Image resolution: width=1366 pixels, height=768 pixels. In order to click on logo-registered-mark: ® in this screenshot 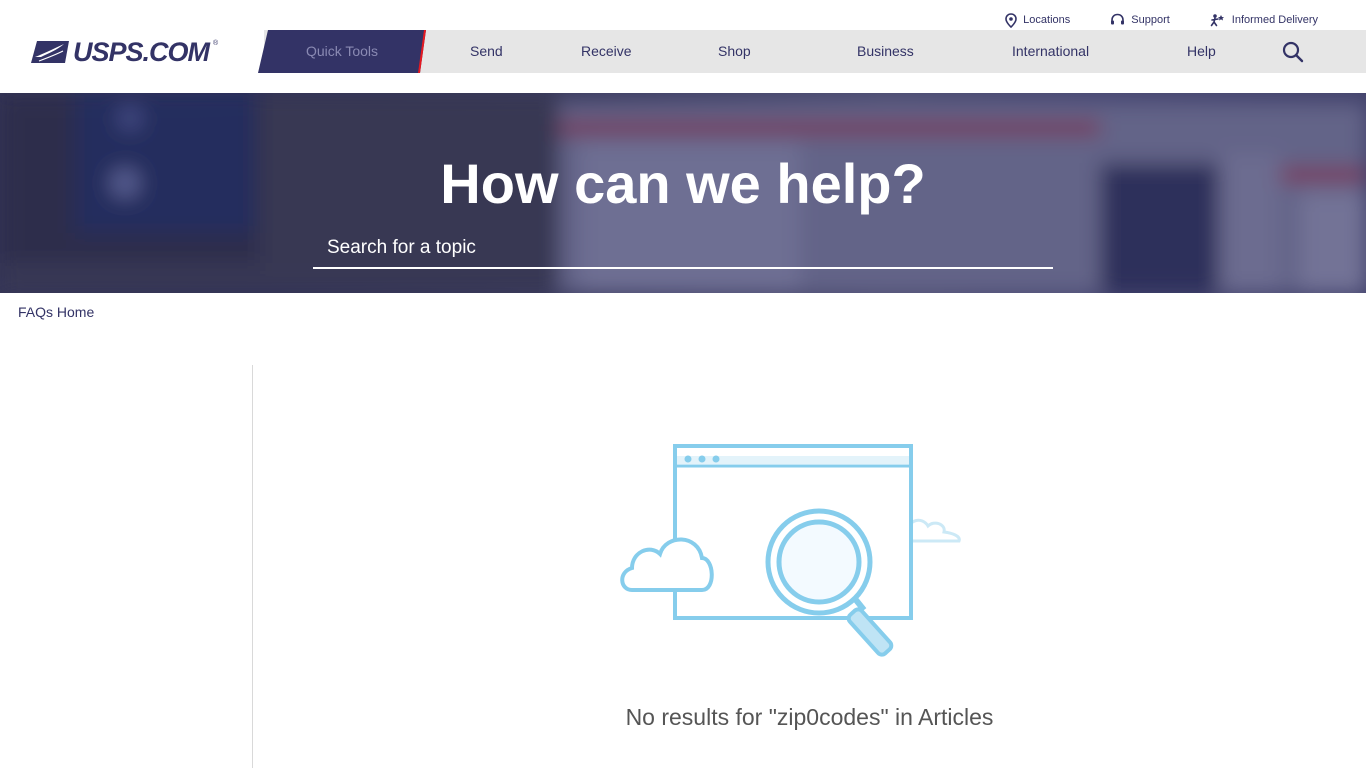, I will do `click(216, 43)`.